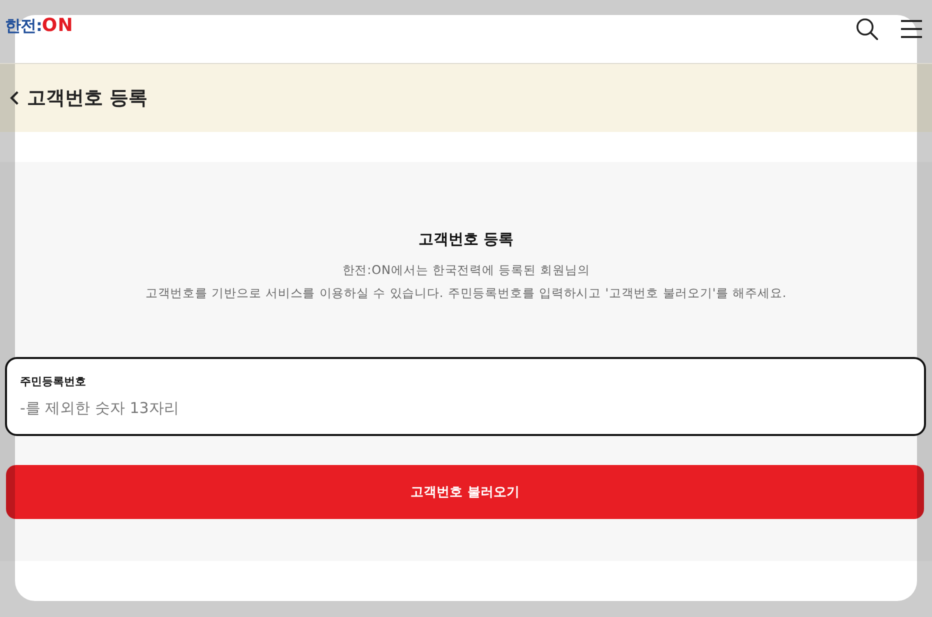  What do you see at coordinates (911, 29) in the screenshot?
I see `menu-icon` at bounding box center [911, 29].